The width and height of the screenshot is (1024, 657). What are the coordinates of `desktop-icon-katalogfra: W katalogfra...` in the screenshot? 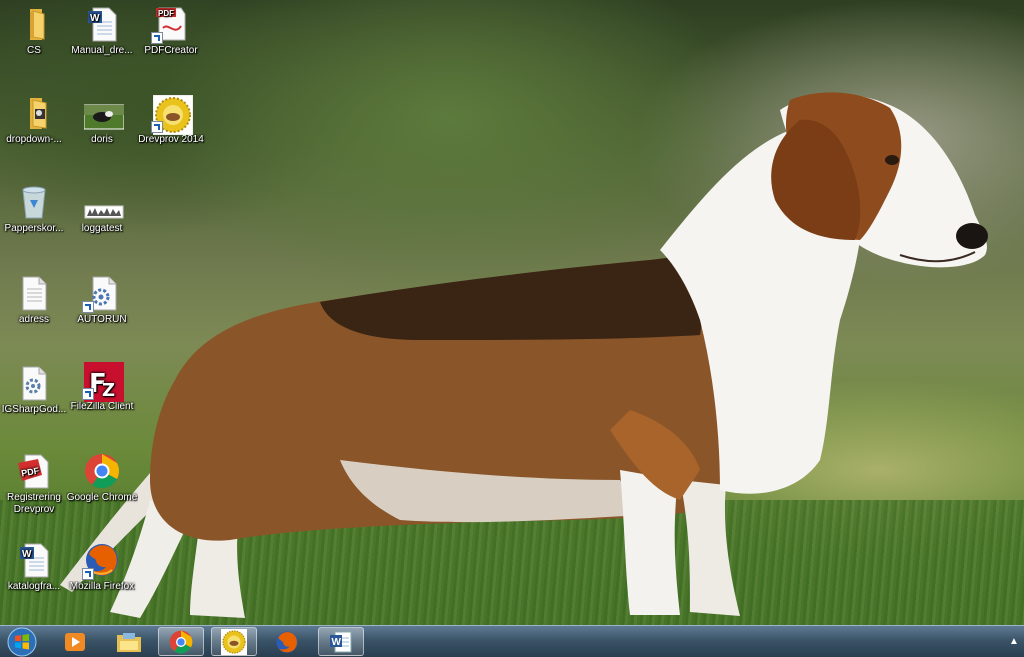 It's located at (35, 567).